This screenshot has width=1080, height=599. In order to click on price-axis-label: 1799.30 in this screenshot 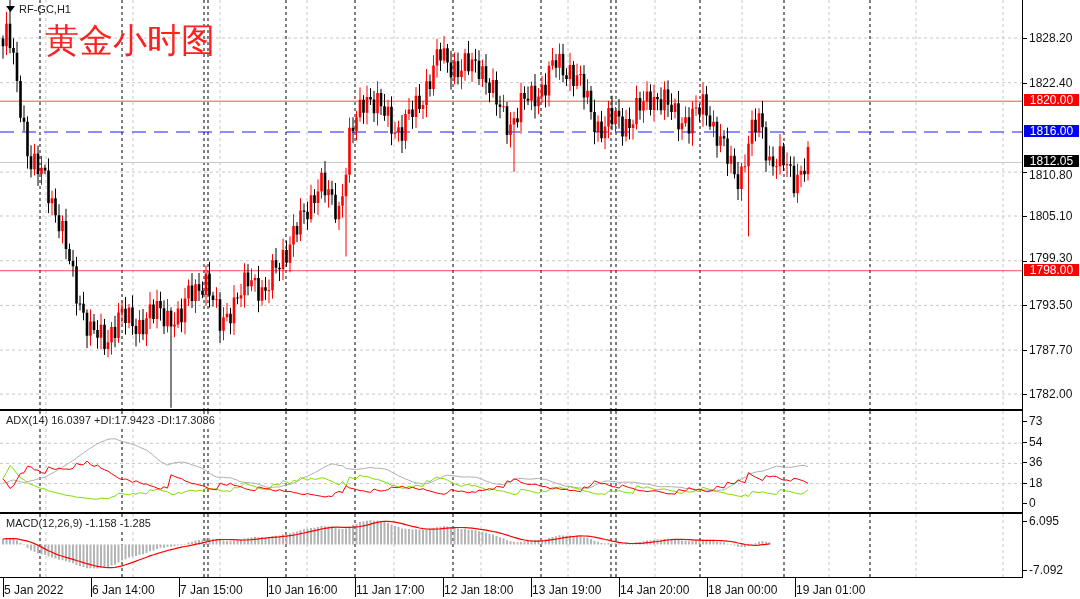, I will do `click(1051, 257)`.